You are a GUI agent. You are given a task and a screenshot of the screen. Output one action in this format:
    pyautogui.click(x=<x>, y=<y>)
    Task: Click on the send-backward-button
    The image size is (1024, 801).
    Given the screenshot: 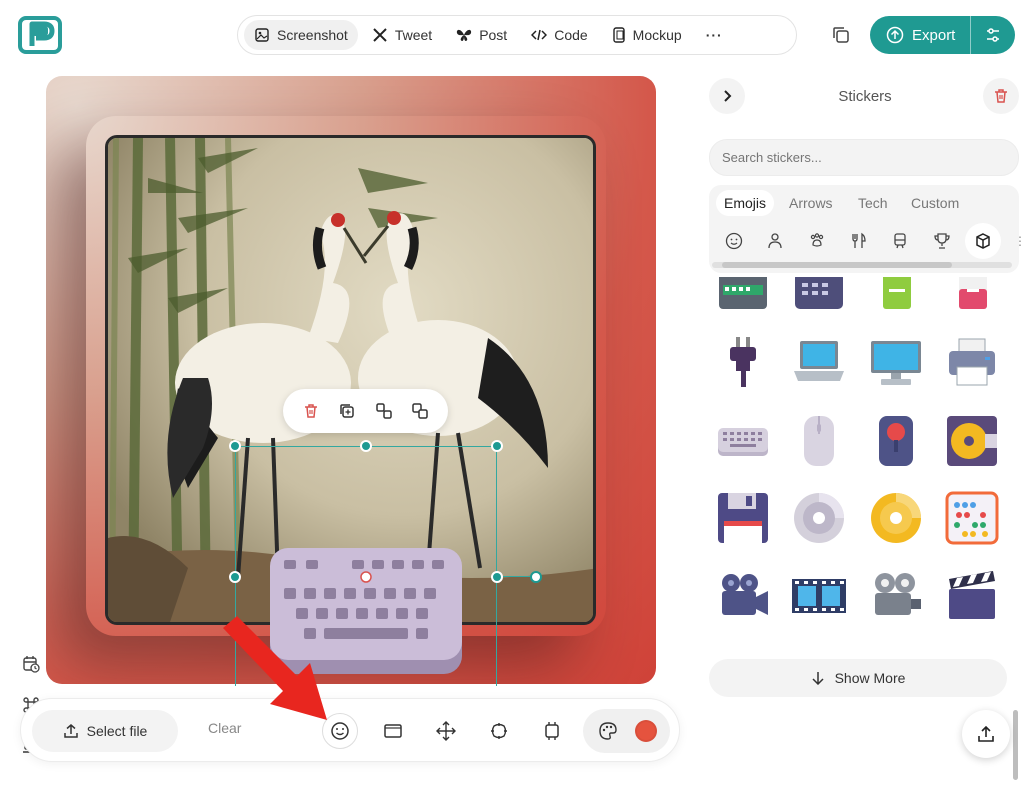 What is the action you would take?
    pyautogui.click(x=420, y=411)
    